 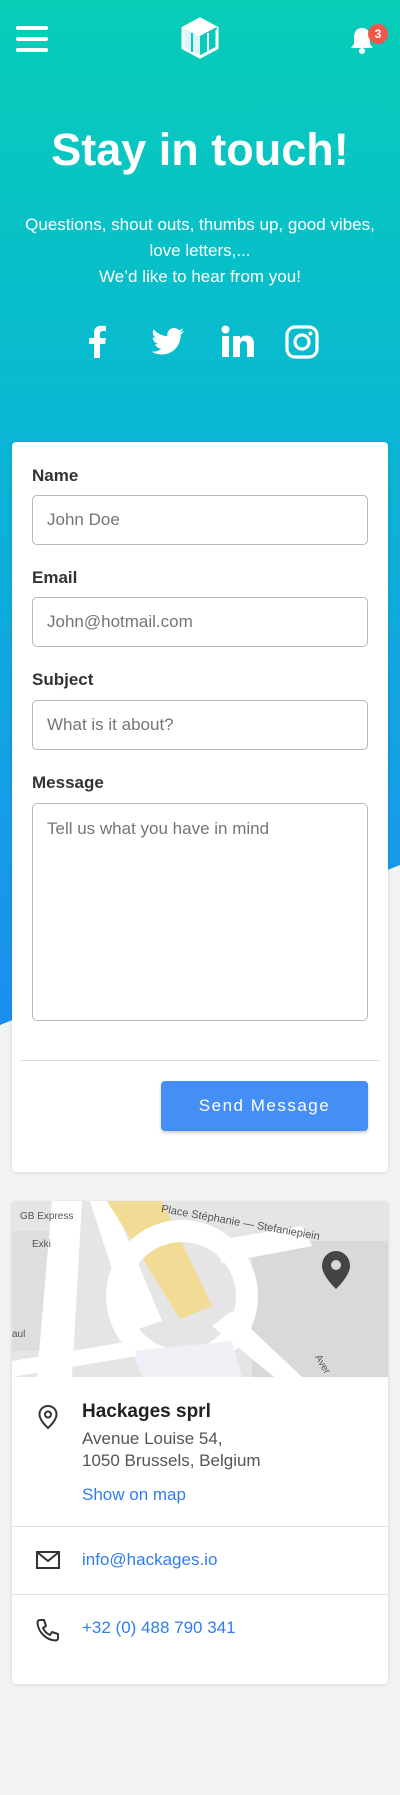 I want to click on address-line: Avenue Louise 54,, so click(x=152, y=1438).